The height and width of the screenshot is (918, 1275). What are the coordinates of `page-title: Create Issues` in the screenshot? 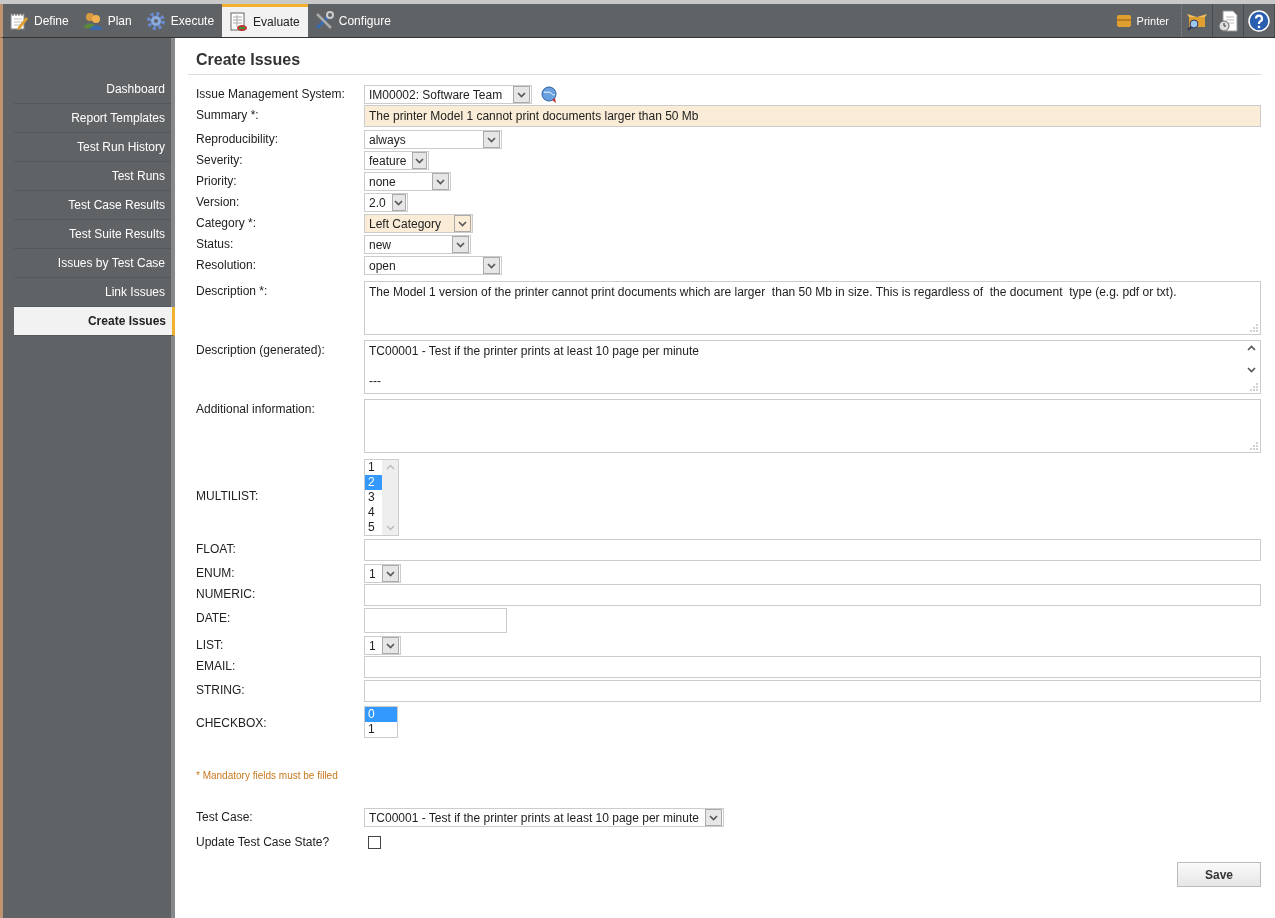 It's located at (724, 63).